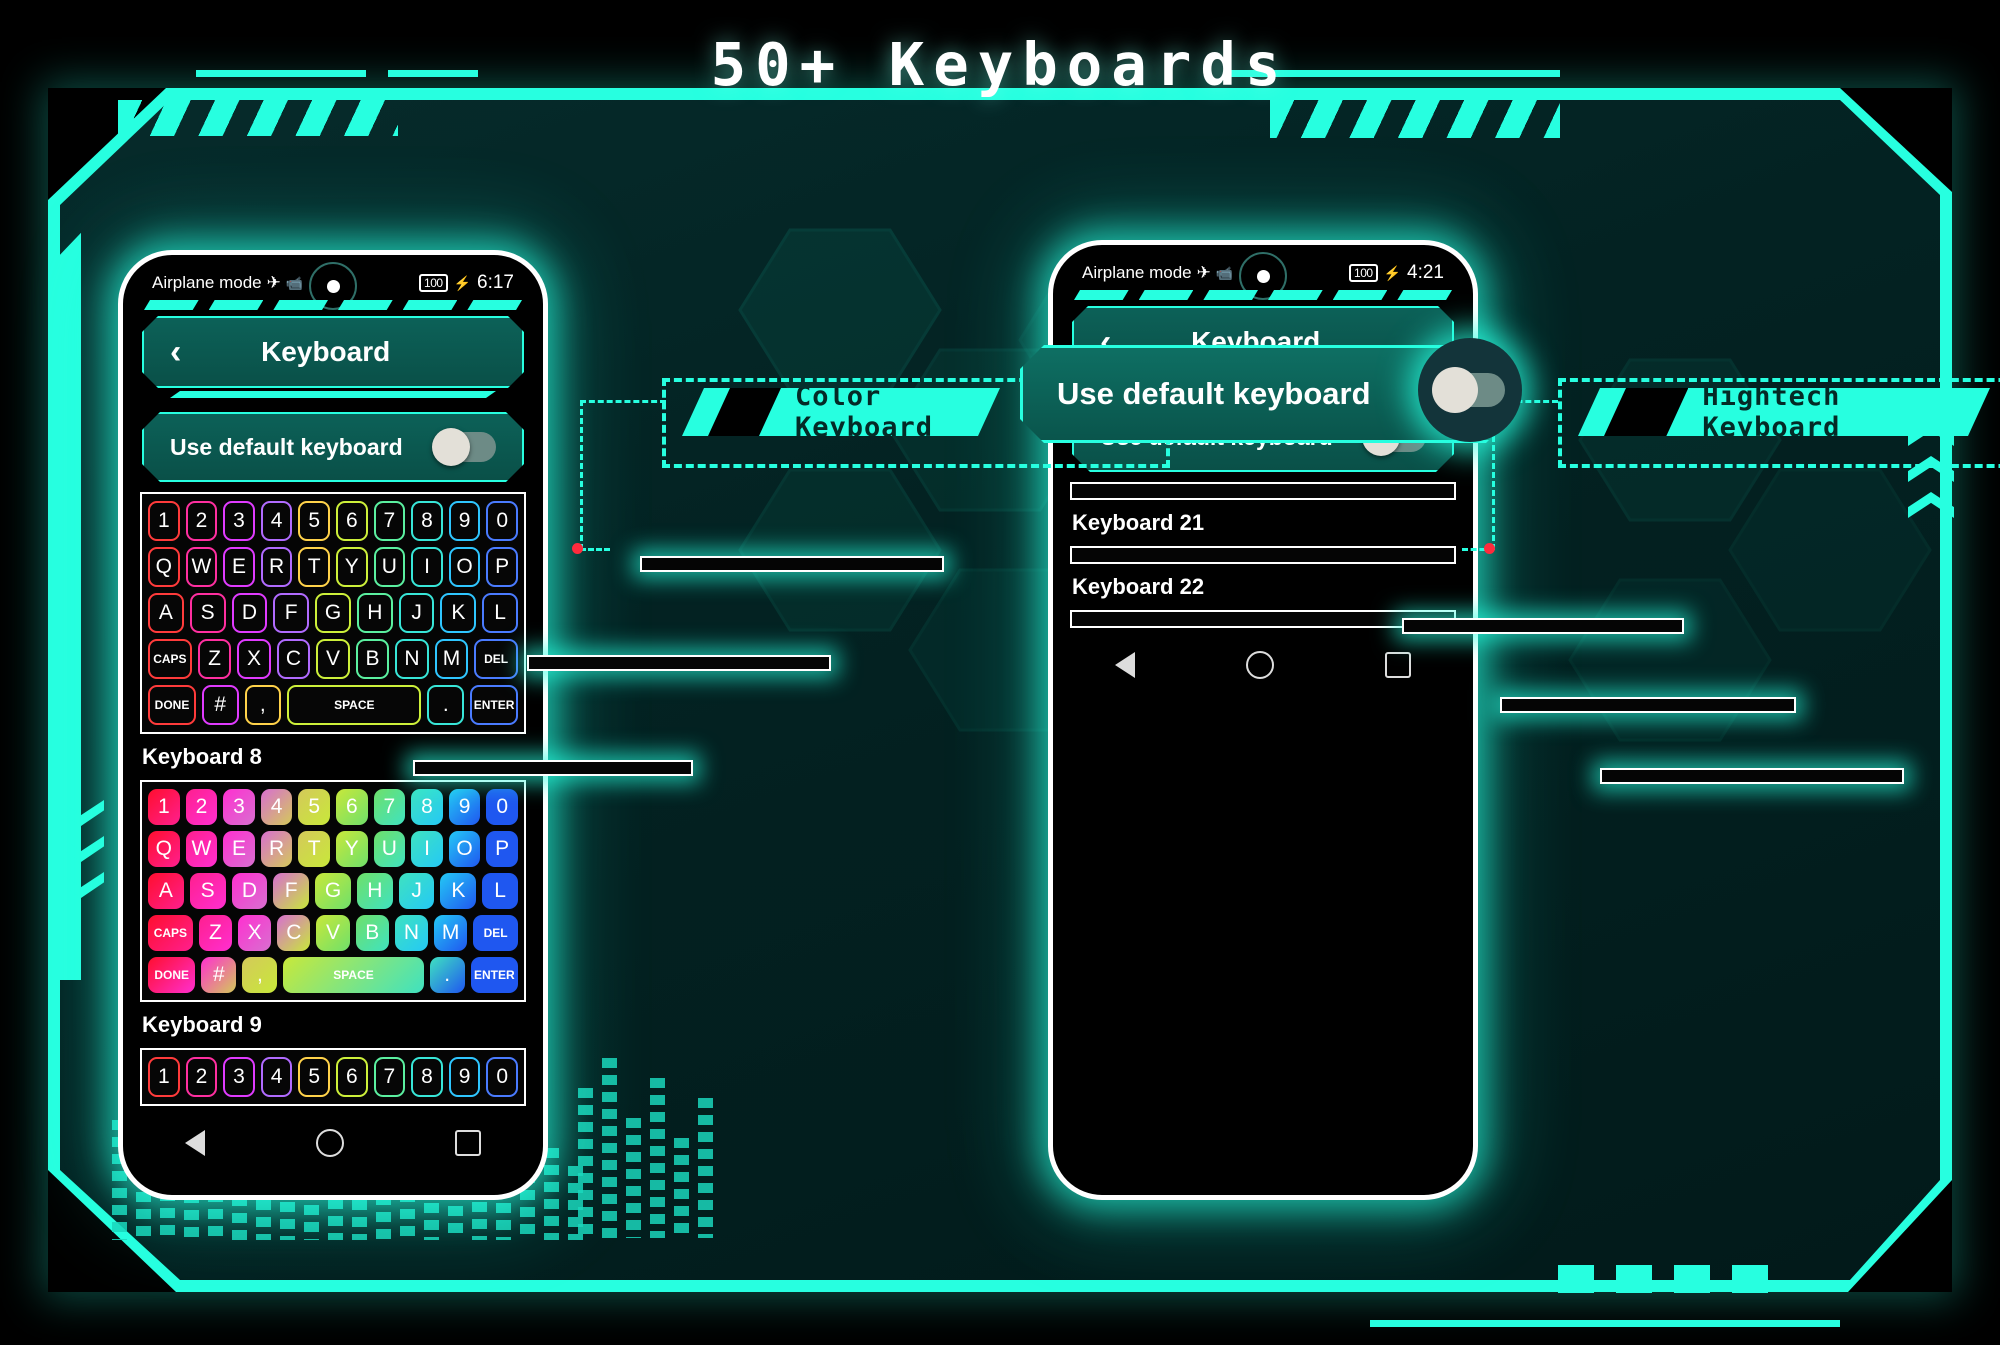 The height and width of the screenshot is (1345, 2000). I want to click on use-default-keyboard-row: Use default keyboard, so click(333, 447).